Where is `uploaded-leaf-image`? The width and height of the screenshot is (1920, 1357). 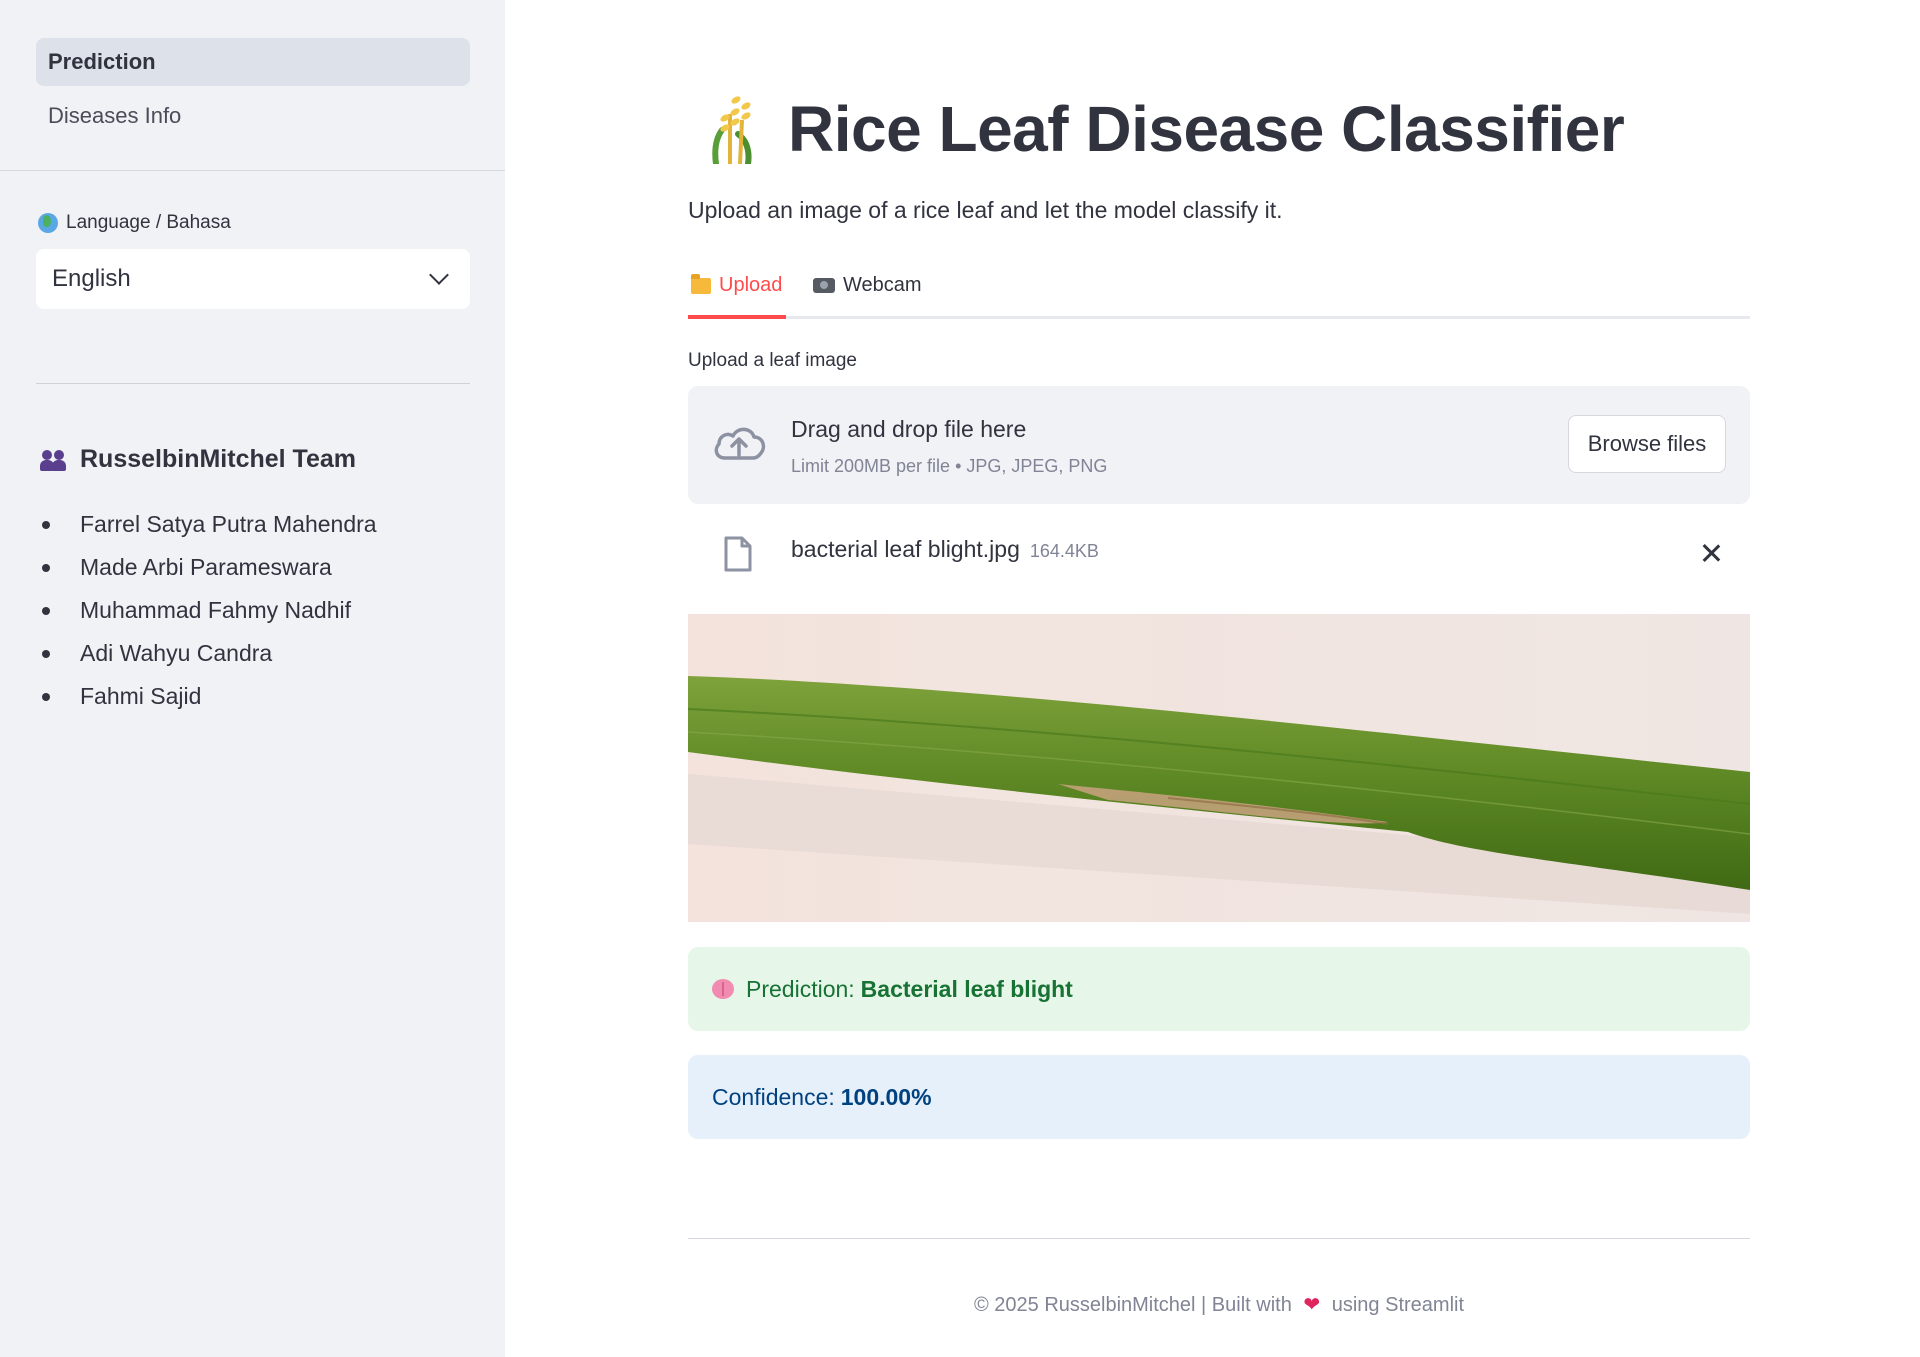
uploaded-leaf-image is located at coordinates (1219, 768).